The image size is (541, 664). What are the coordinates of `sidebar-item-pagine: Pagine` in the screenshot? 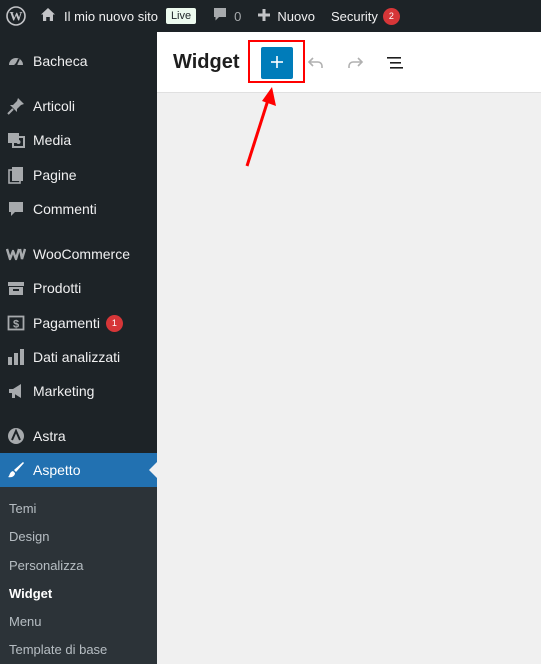 It's located at (78, 175).